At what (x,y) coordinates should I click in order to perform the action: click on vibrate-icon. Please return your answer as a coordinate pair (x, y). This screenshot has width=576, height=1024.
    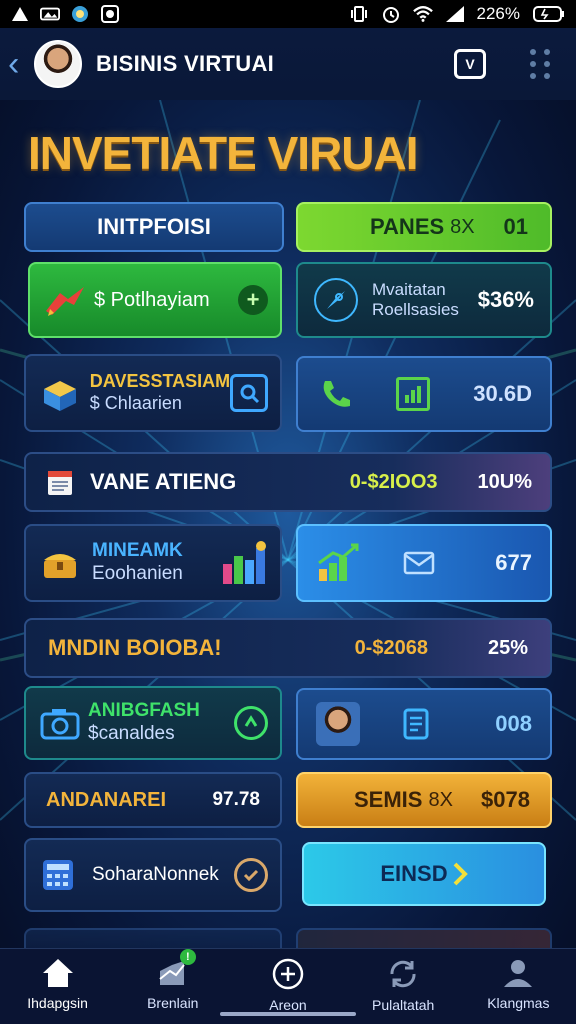
    Looking at the image, I should click on (359, 14).